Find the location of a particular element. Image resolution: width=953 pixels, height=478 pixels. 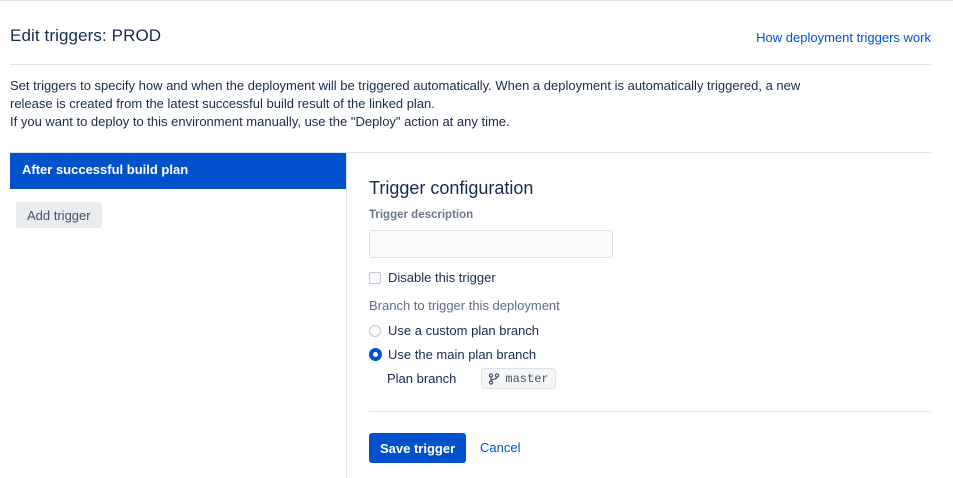

disable-trigger-row: Disable this trigger is located at coordinates (432, 277).